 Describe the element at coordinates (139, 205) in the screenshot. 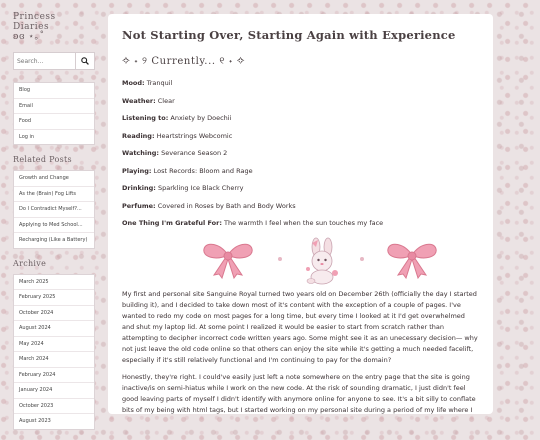

I see `status-label: Perfume:` at that location.